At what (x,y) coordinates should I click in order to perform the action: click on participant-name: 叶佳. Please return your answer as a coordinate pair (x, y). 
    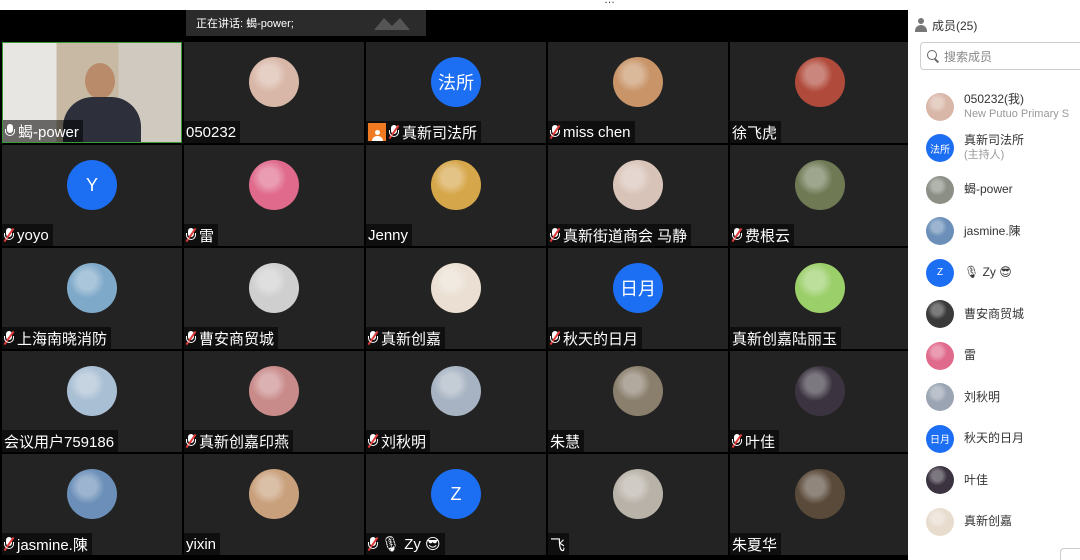
    Looking at the image, I should click on (760, 442).